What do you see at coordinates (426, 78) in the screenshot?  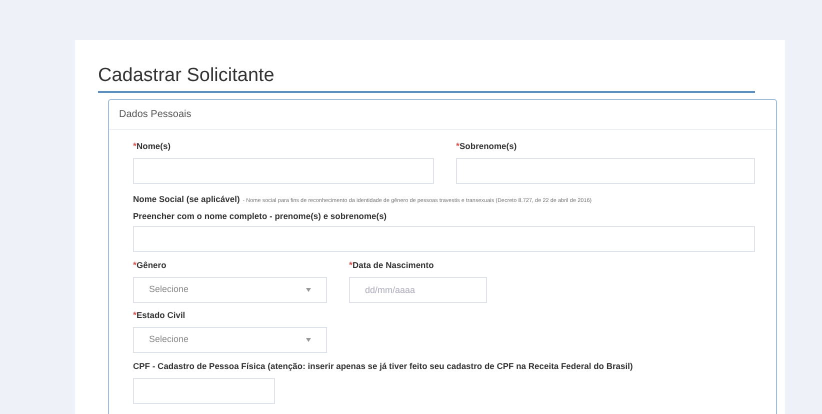 I see `page-title: Cadastrar Solicitante` at bounding box center [426, 78].